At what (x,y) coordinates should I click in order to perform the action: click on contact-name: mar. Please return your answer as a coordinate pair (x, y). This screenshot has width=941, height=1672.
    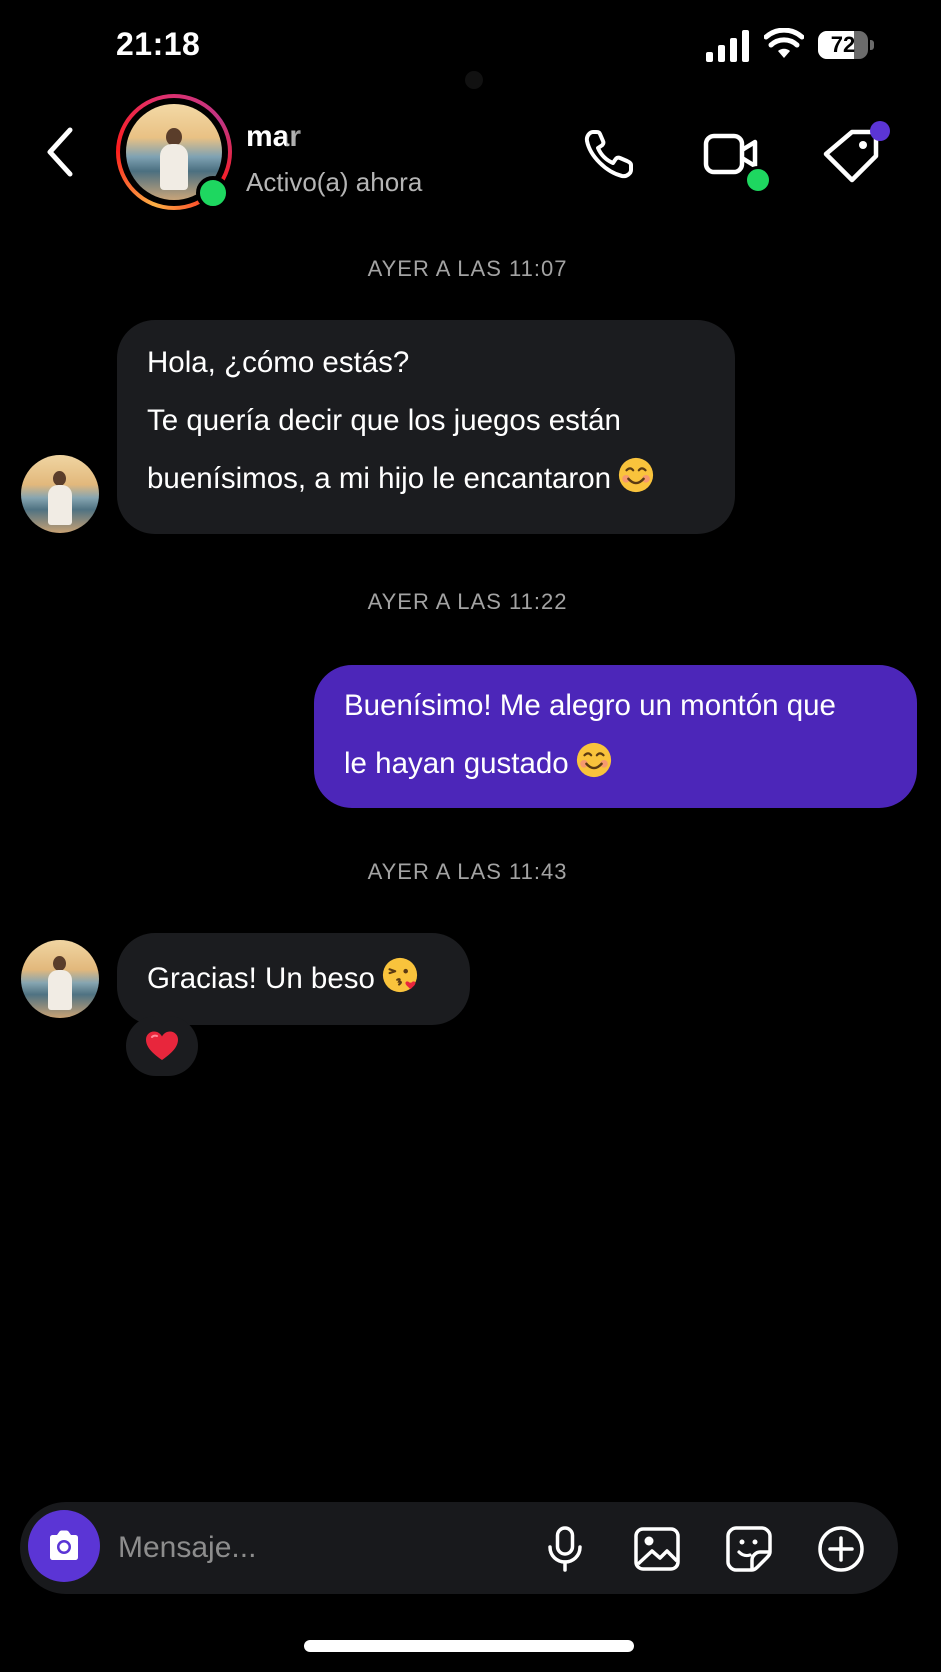
    Looking at the image, I should click on (346, 137).